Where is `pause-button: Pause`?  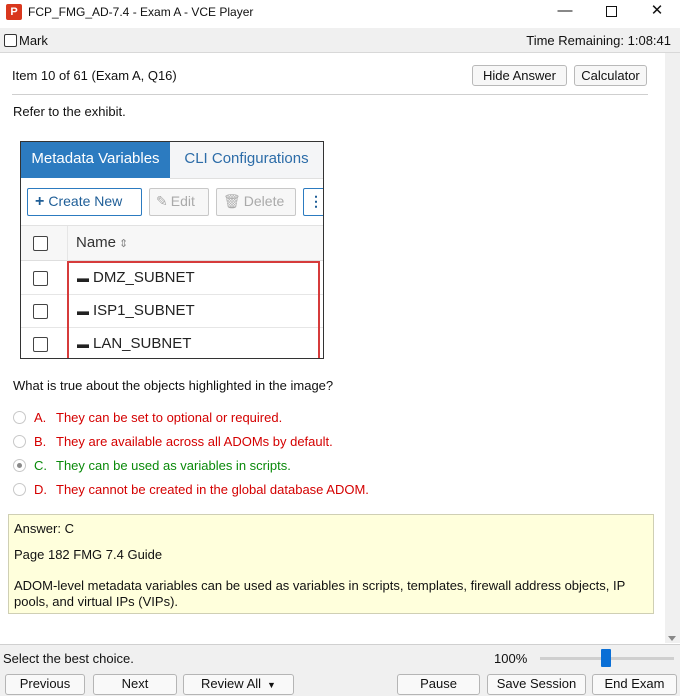 pause-button: Pause is located at coordinates (438, 684).